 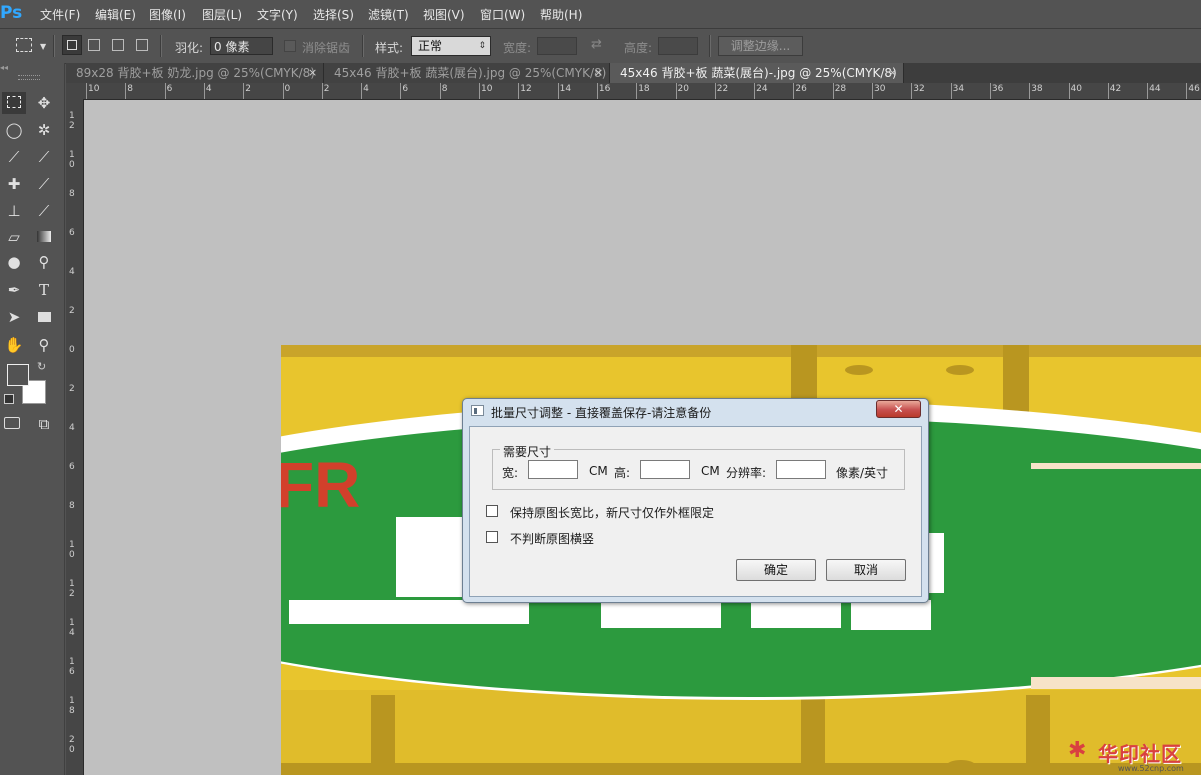 I want to click on magic-wand-icon: ✲, so click(x=44, y=130).